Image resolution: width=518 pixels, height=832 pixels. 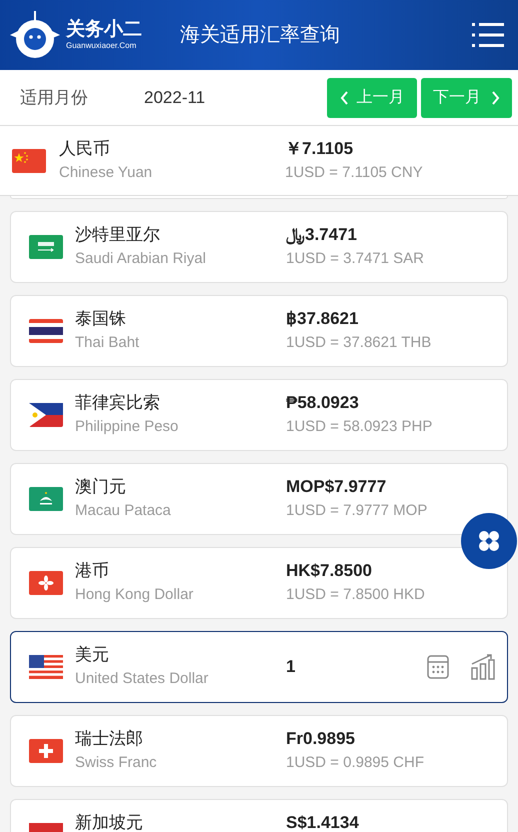 What do you see at coordinates (259, 583) in the screenshot?
I see `currency-card: 港币 Hong Kong Dollar HK$7.8500 1USD = 7.8500 HKD` at bounding box center [259, 583].